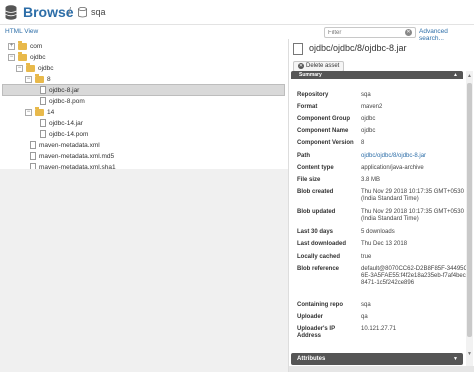 The height and width of the screenshot is (372, 474). What do you see at coordinates (98, 12) in the screenshot?
I see `breadcrumb-repository: sqa` at bounding box center [98, 12].